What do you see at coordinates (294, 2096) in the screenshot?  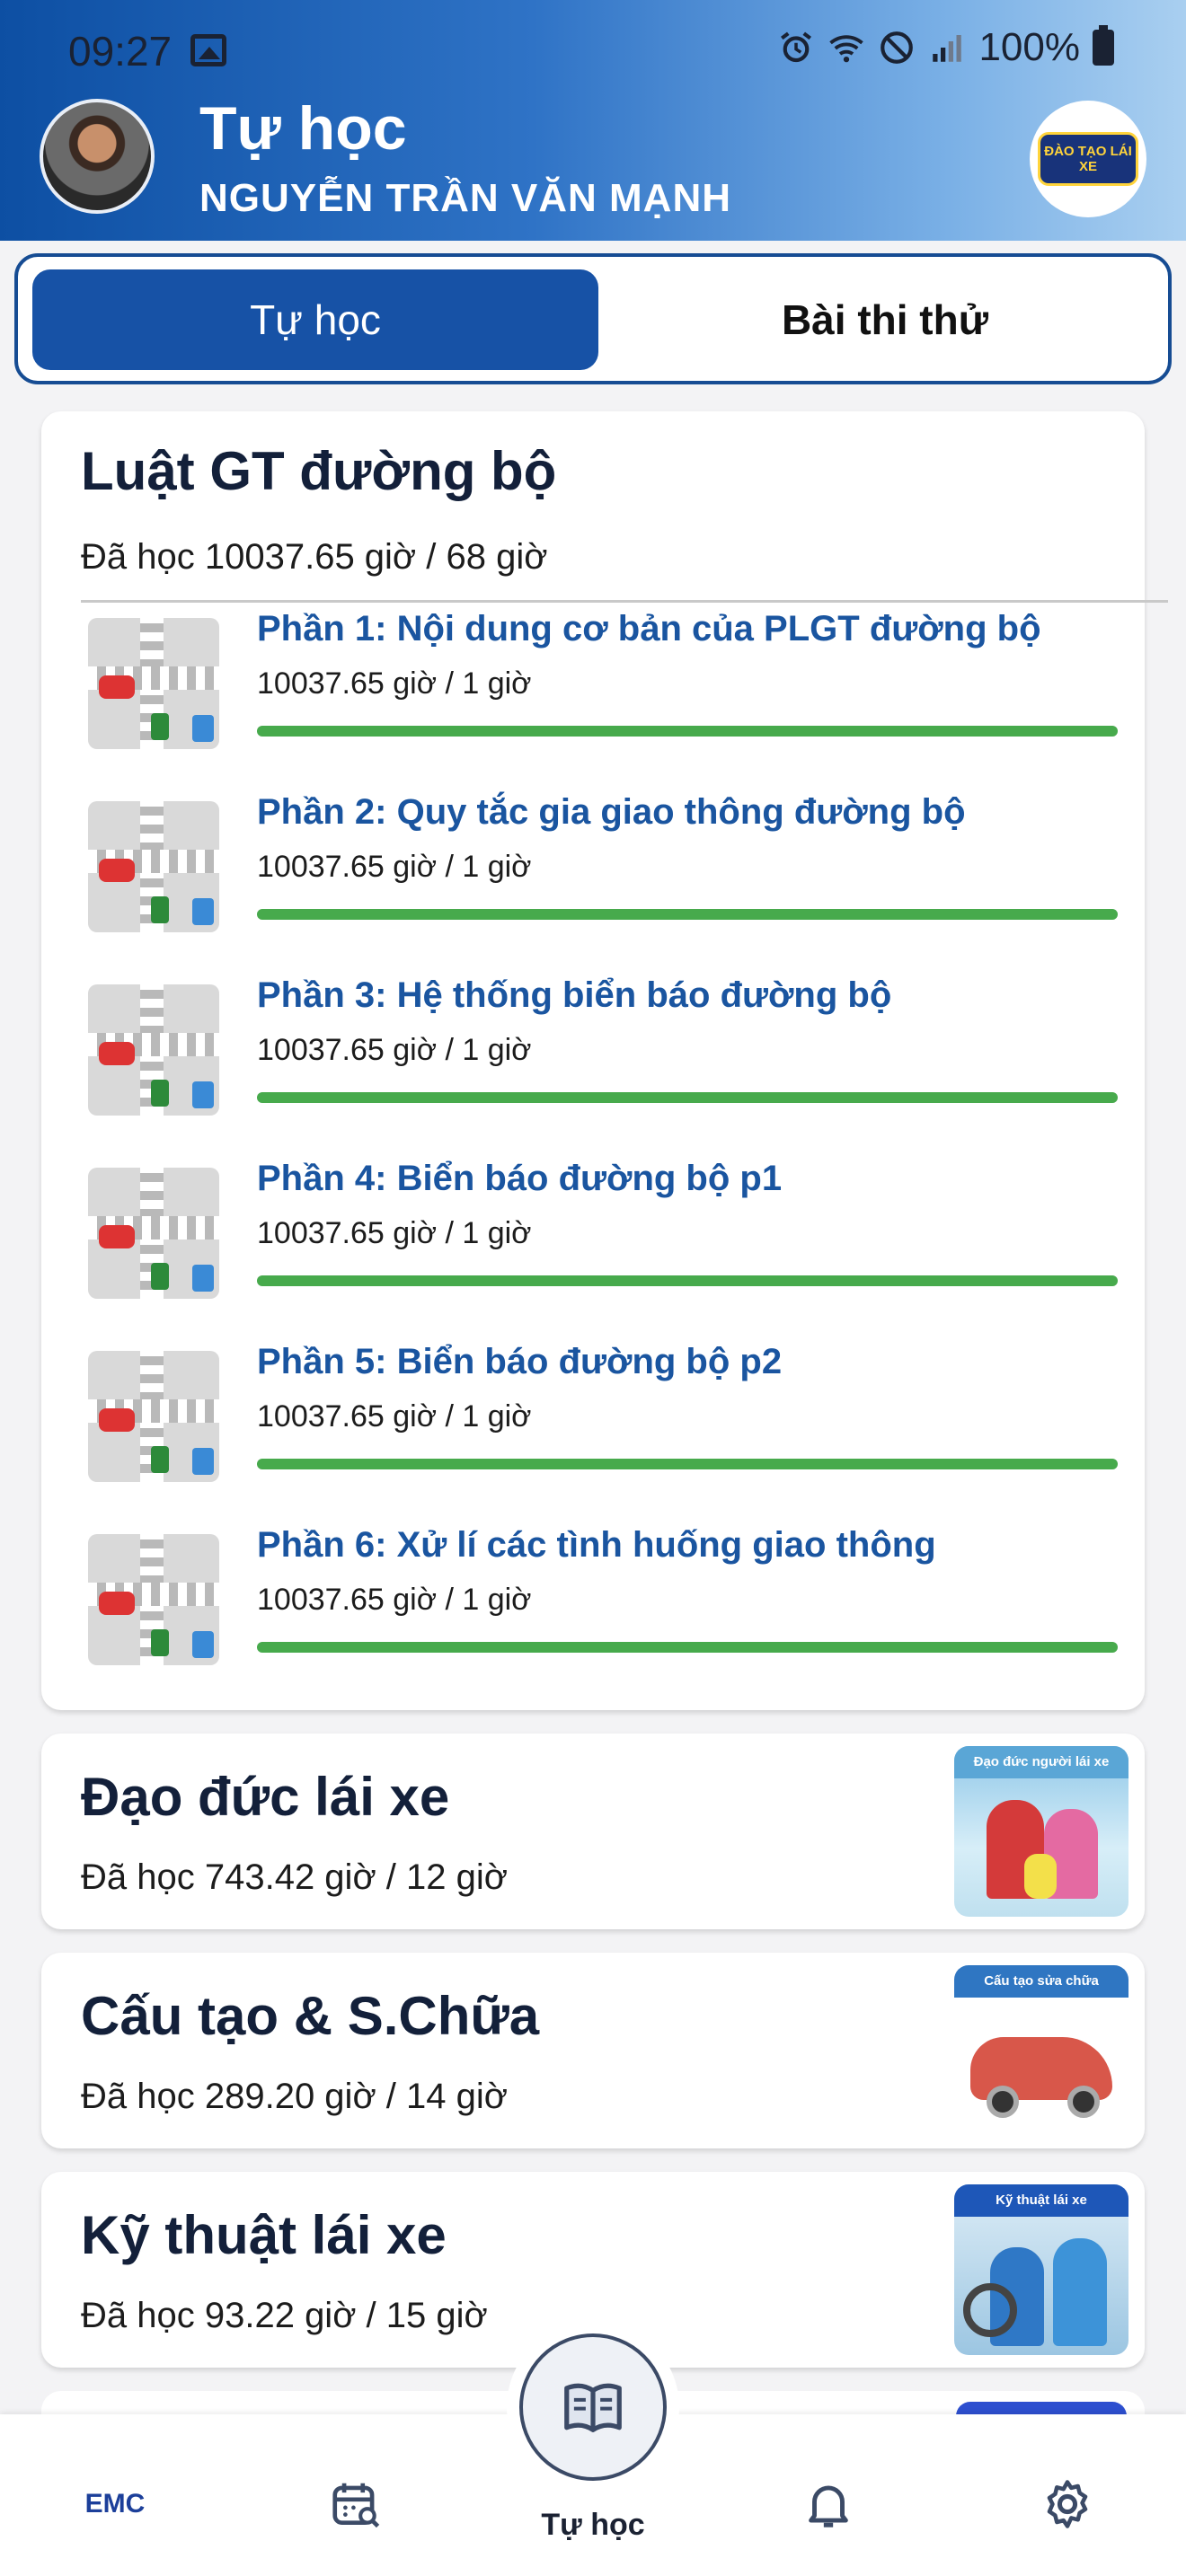 I see `section-progress: Đã học 289.20 giờ / 14 giờ` at bounding box center [294, 2096].